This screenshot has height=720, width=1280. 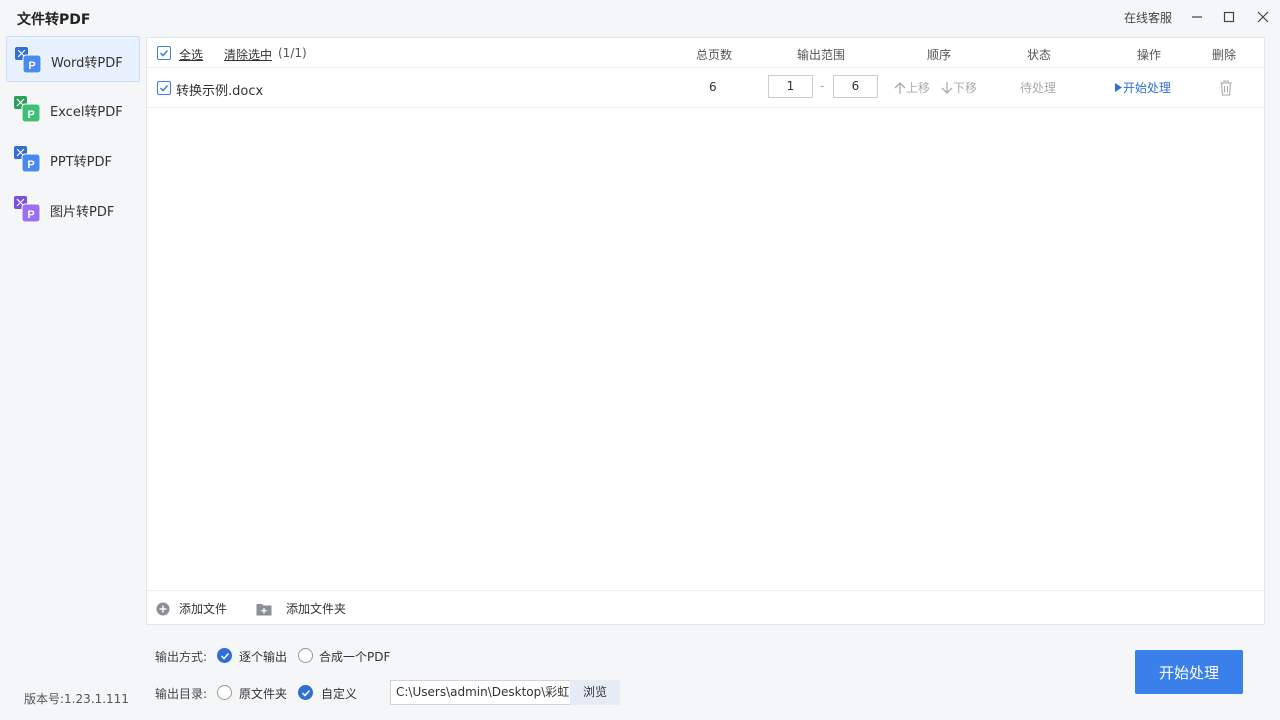 I want to click on range-from-input: 1, so click(x=790, y=86).